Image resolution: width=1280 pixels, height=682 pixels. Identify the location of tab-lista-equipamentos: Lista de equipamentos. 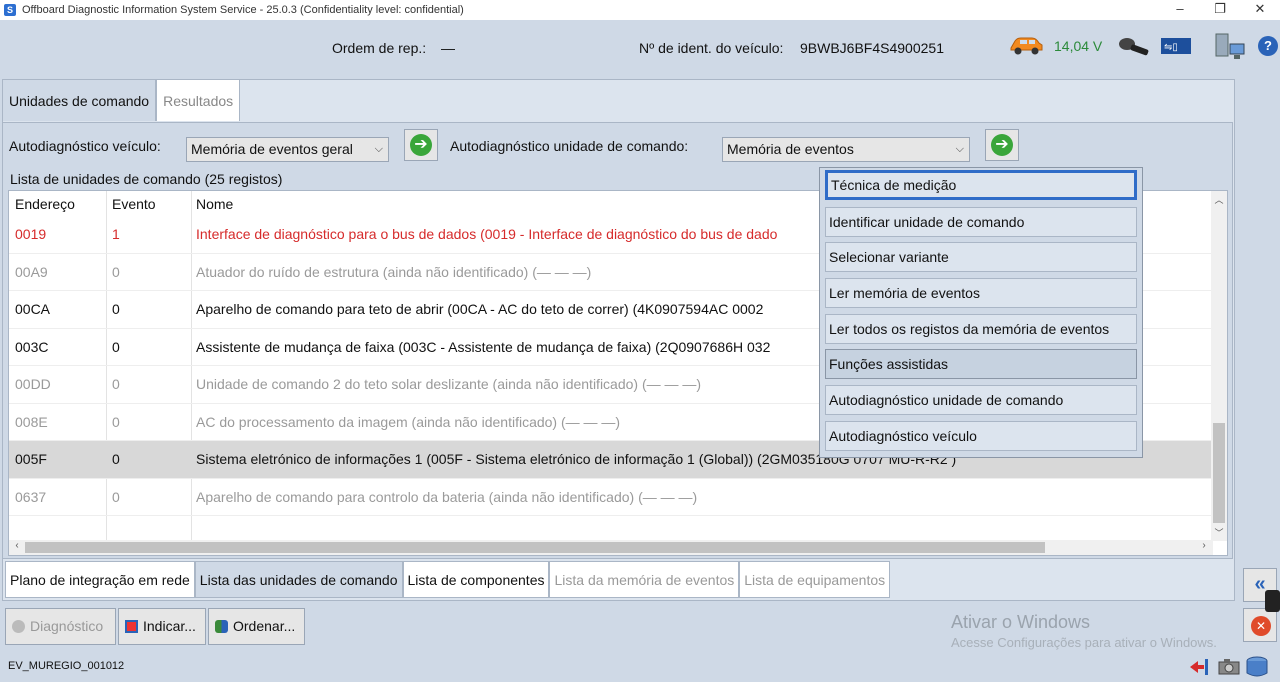
(815, 579).